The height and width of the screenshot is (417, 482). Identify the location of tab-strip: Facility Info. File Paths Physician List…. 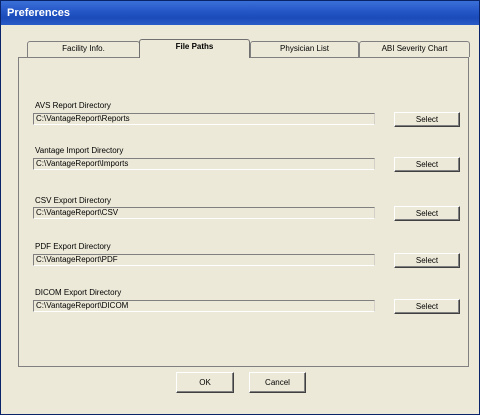
(245, 48).